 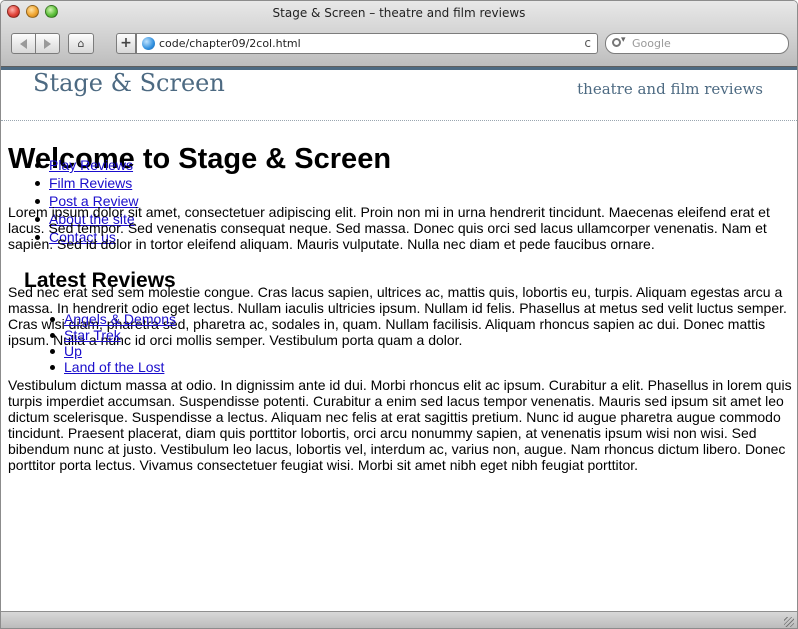 I want to click on address-bar-text: code/chapter09/2col.html, so click(x=230, y=43).